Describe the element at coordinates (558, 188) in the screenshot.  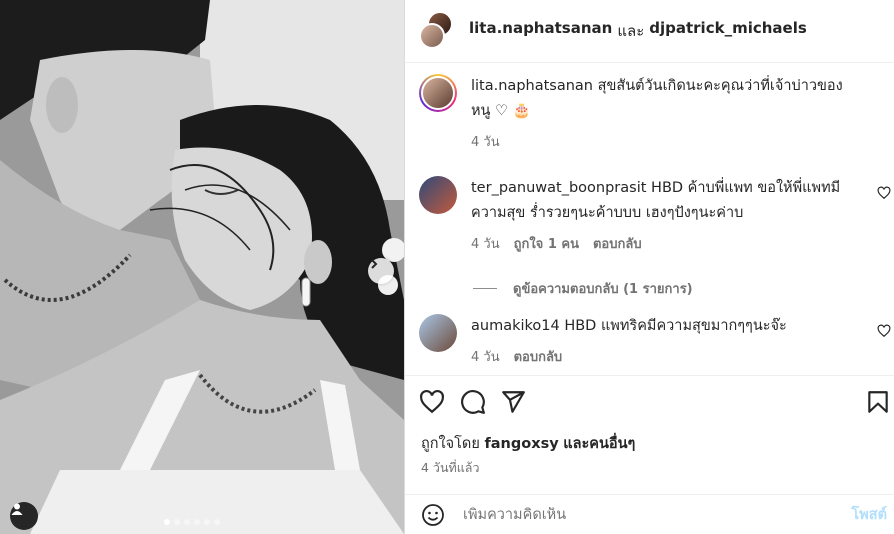
I see `comment-username: ter_panuwat_boonprasit` at that location.